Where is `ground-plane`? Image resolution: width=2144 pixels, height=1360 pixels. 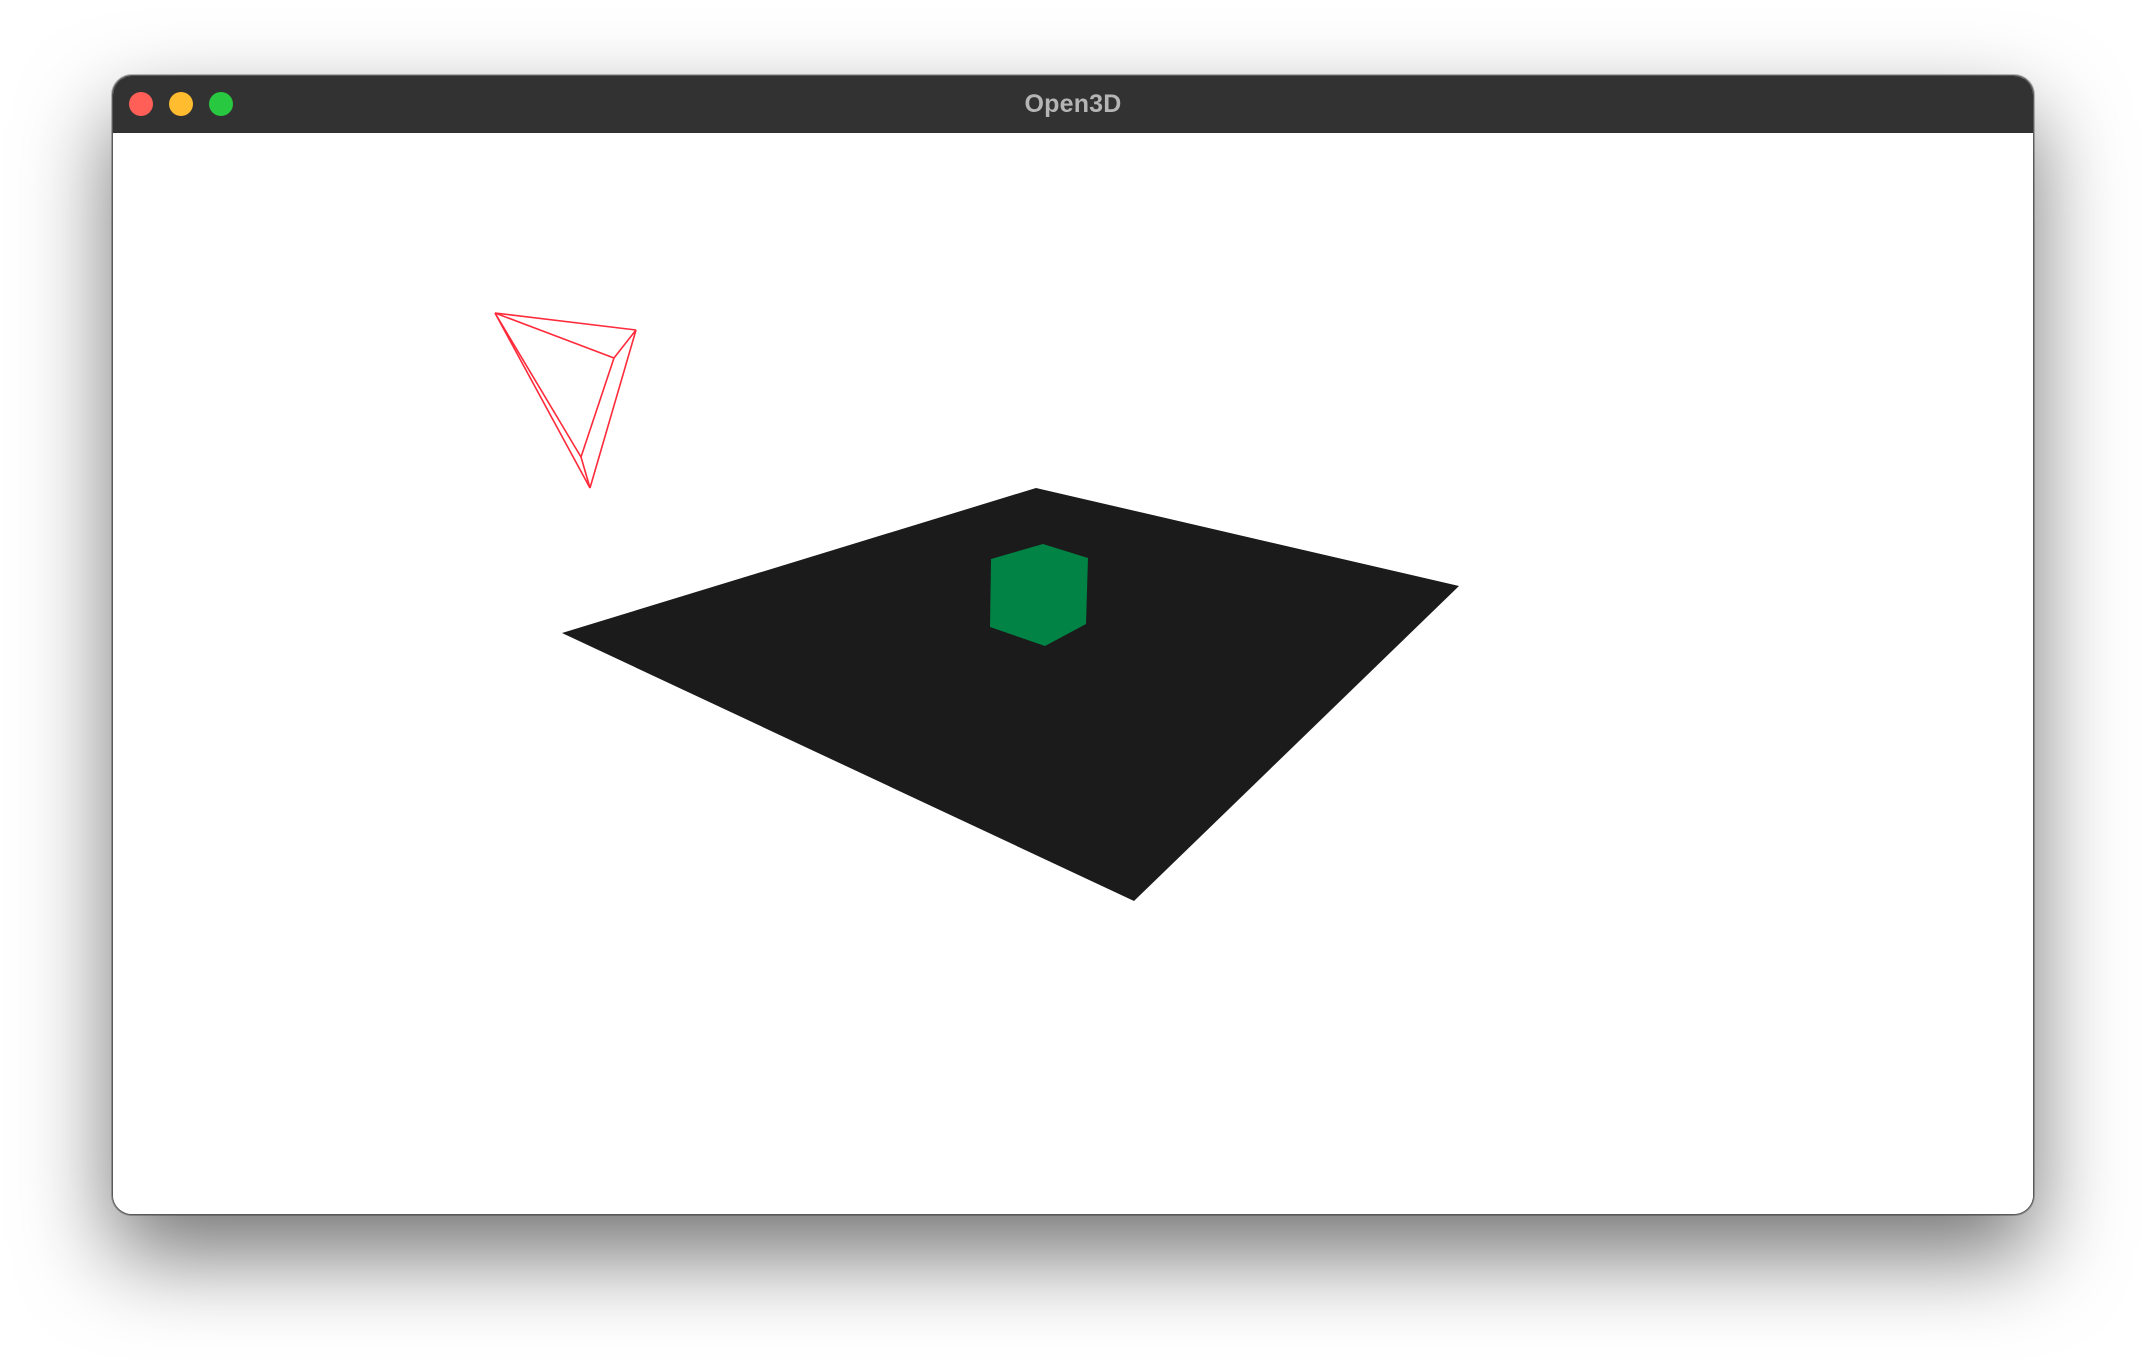 ground-plane is located at coordinates (1010, 694).